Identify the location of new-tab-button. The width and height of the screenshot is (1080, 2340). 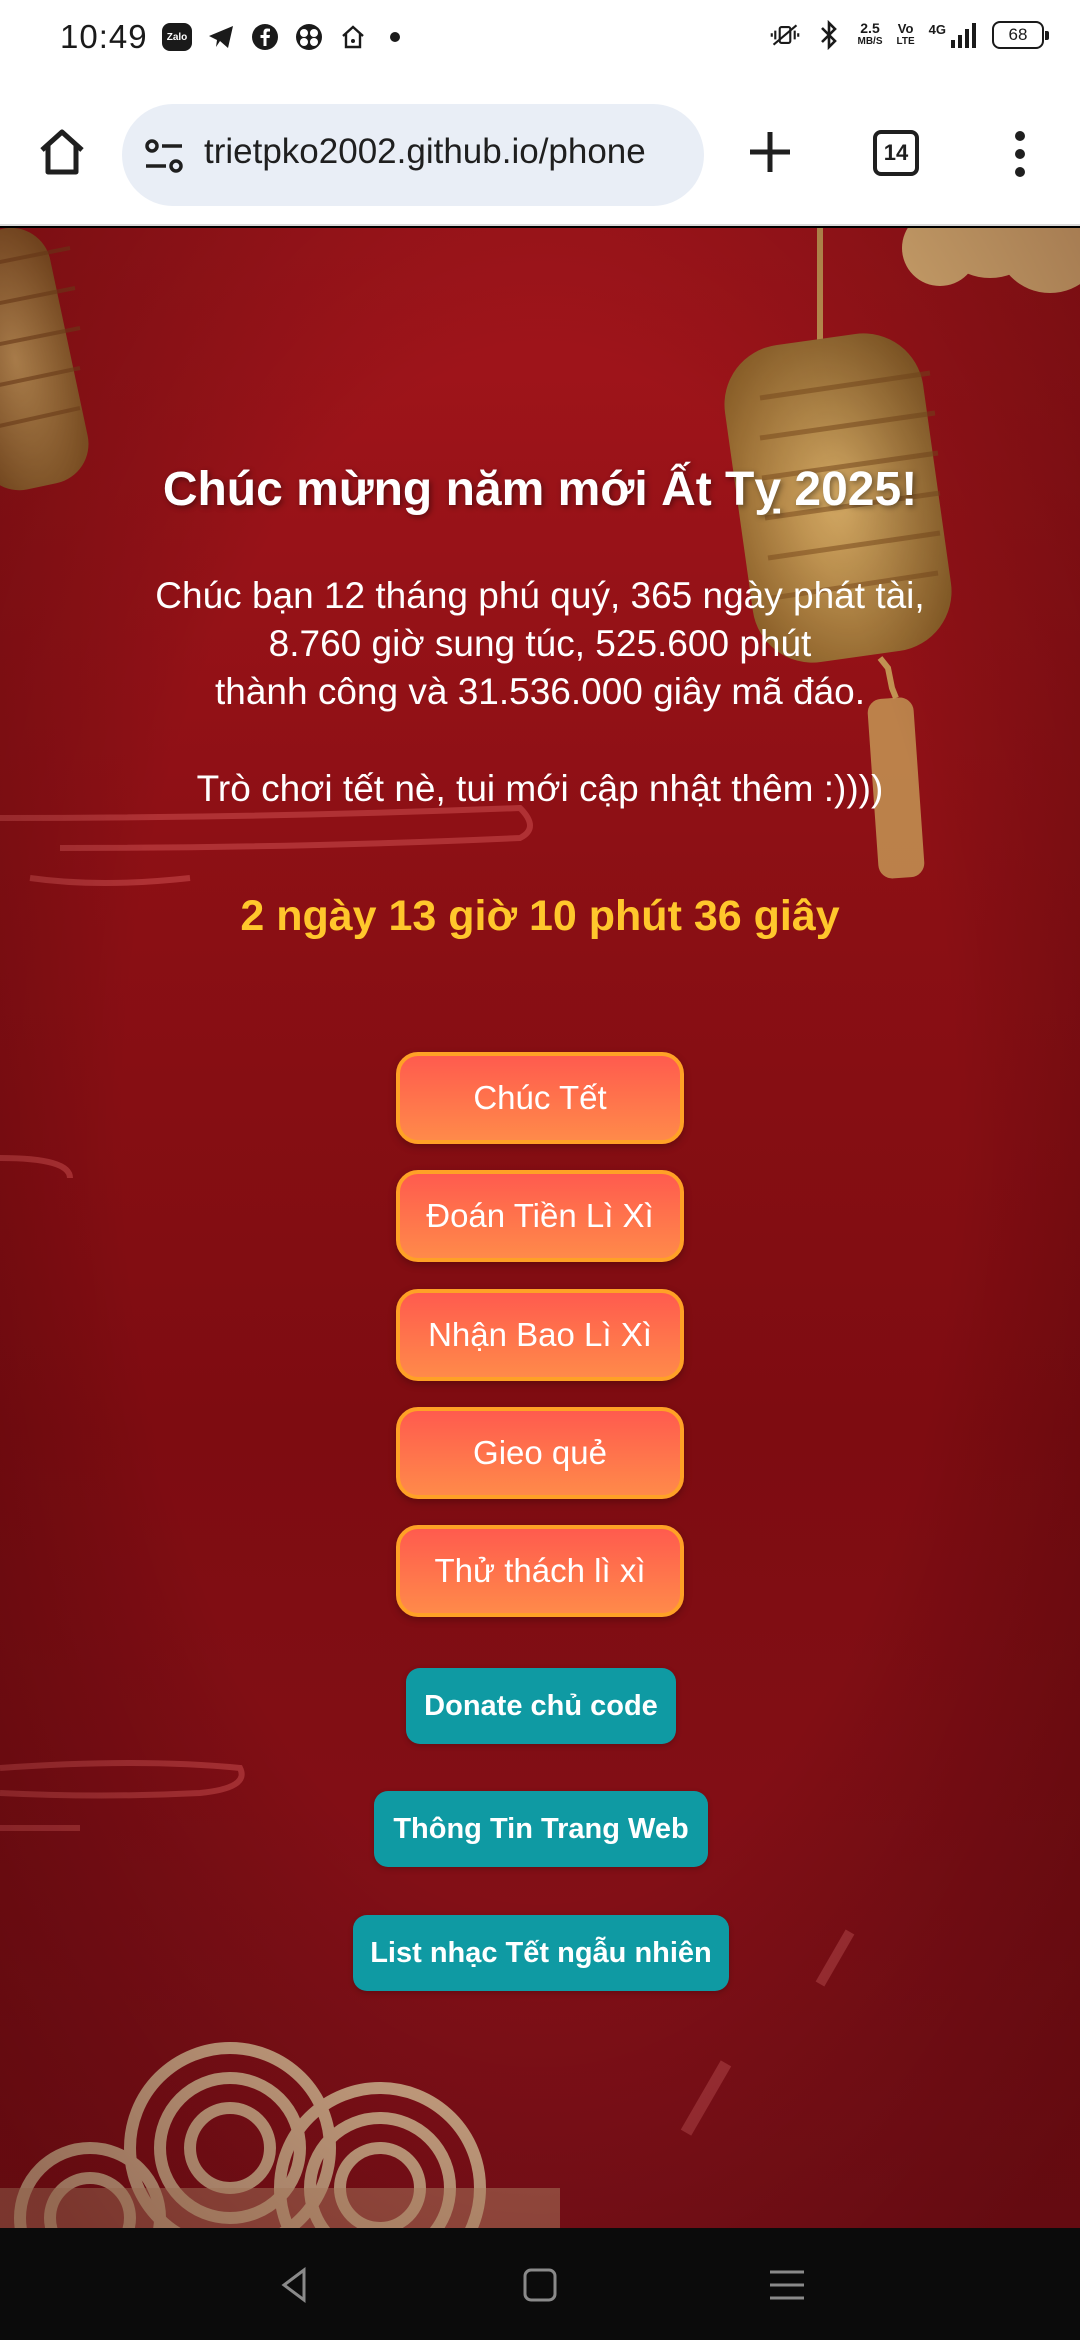
(770, 152).